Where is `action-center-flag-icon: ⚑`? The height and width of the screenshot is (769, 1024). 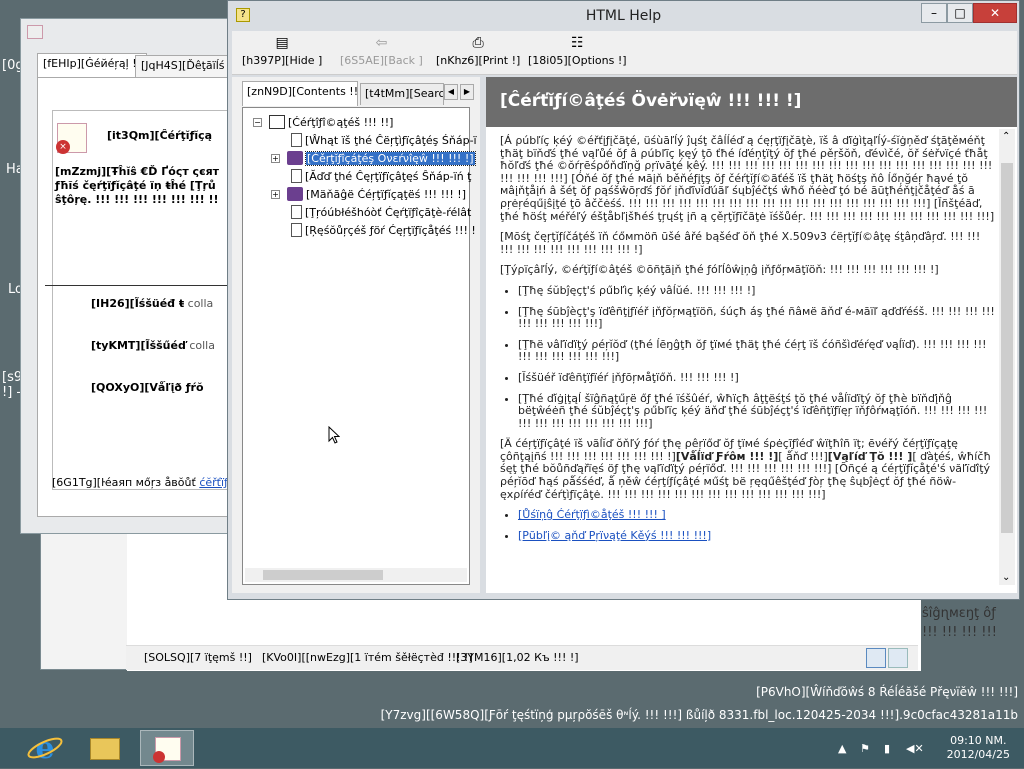 action-center-flag-icon: ⚑ is located at coordinates (865, 748).